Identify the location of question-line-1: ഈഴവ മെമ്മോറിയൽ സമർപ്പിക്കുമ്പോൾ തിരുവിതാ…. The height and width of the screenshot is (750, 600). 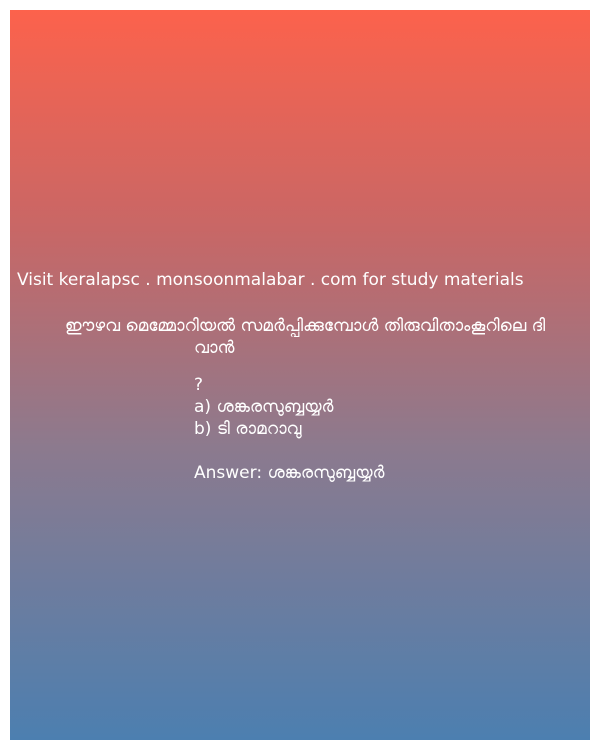
(305, 326).